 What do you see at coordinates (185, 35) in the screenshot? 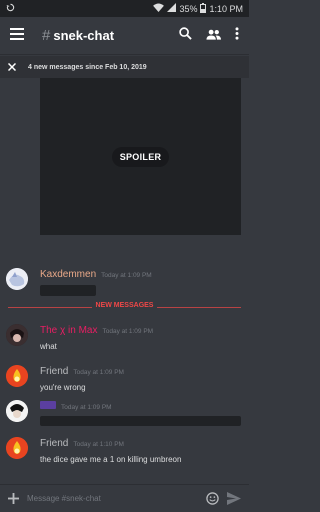
I see `search-icon` at bounding box center [185, 35].